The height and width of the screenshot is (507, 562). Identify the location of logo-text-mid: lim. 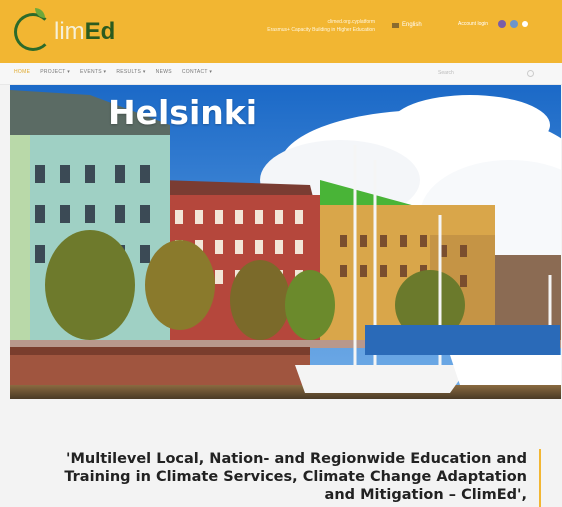
(69, 31).